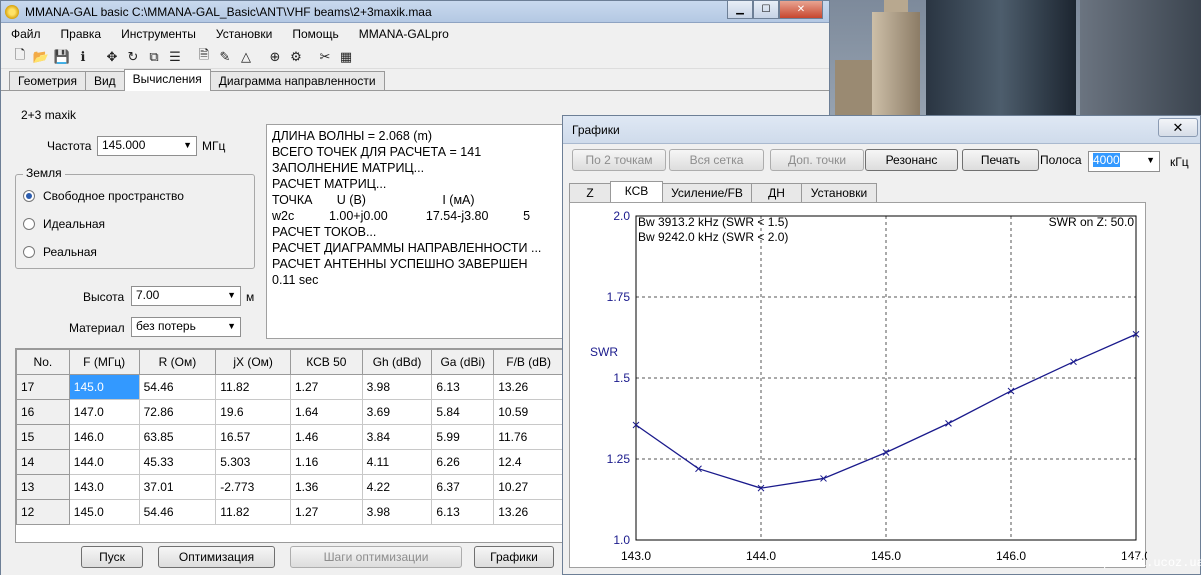 This screenshot has height=575, width=1201. What do you see at coordinates (528, 412) in the screenshot?
I see `table-cell: 10.59` at bounding box center [528, 412].